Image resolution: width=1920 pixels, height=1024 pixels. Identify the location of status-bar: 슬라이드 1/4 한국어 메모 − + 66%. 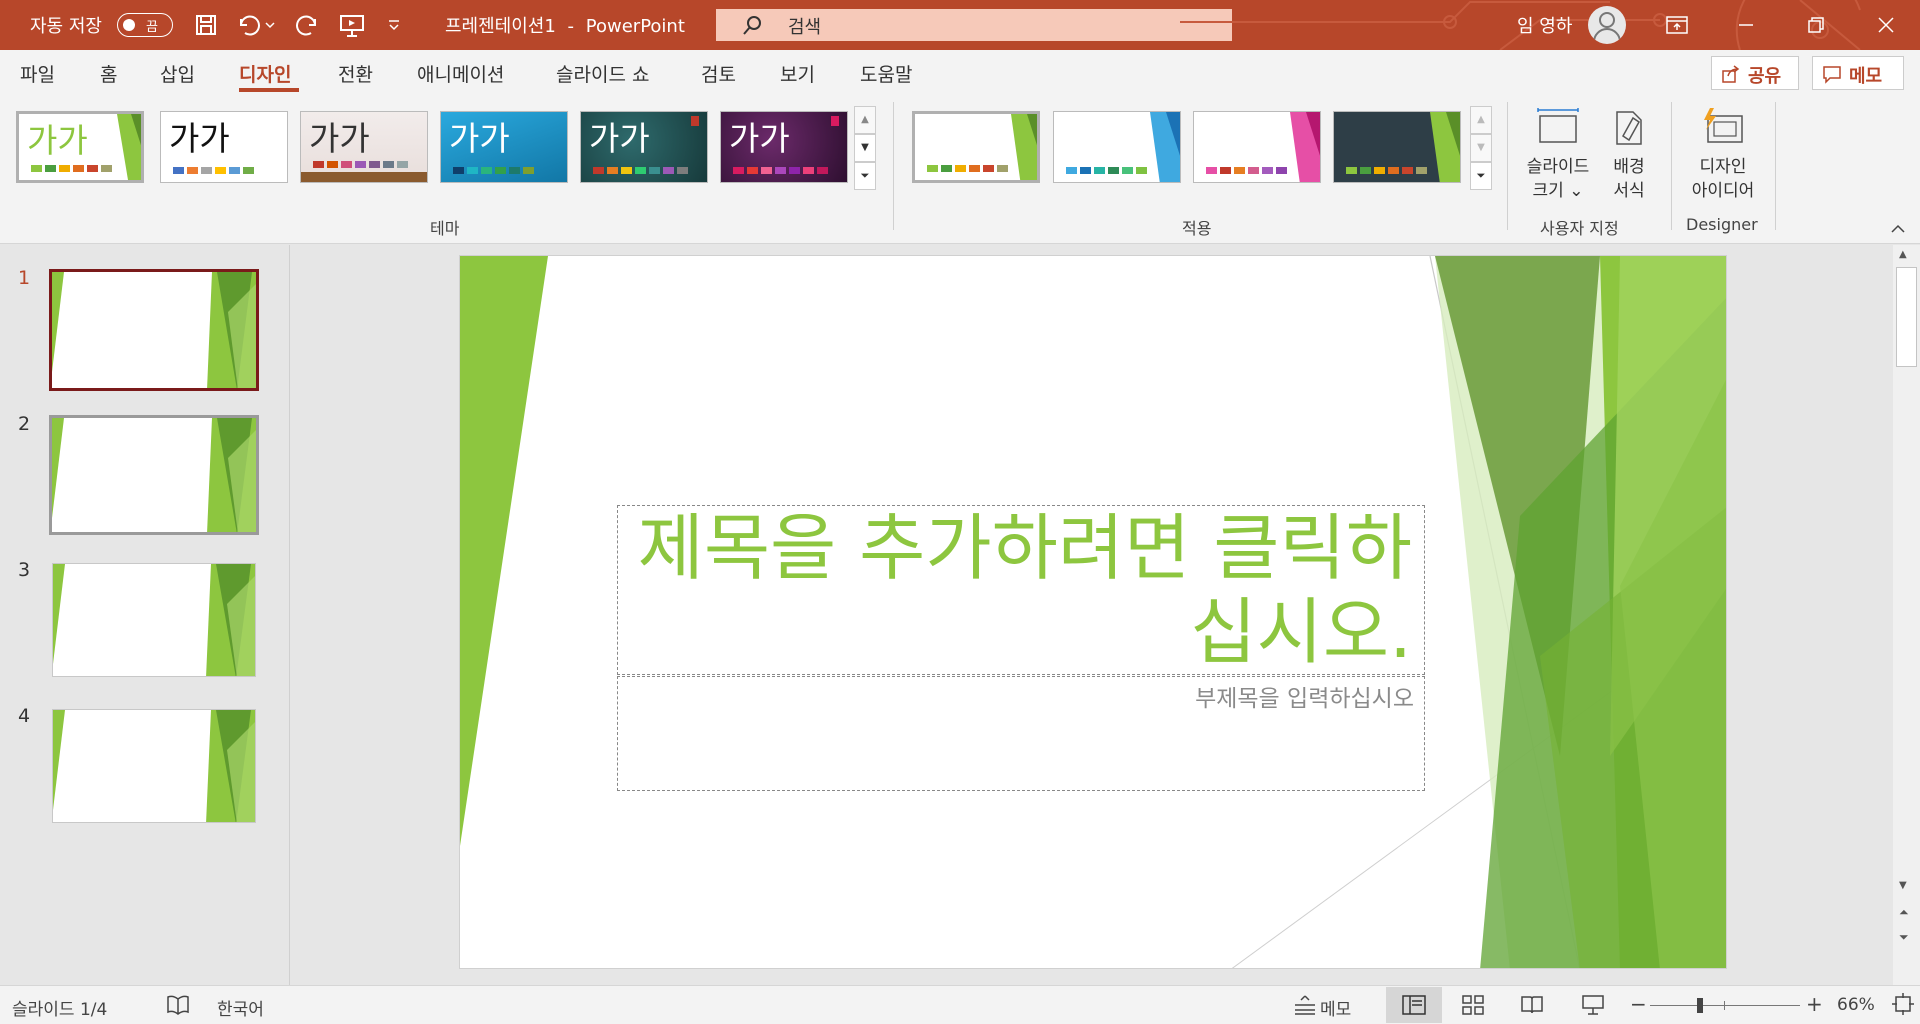
(960, 1004).